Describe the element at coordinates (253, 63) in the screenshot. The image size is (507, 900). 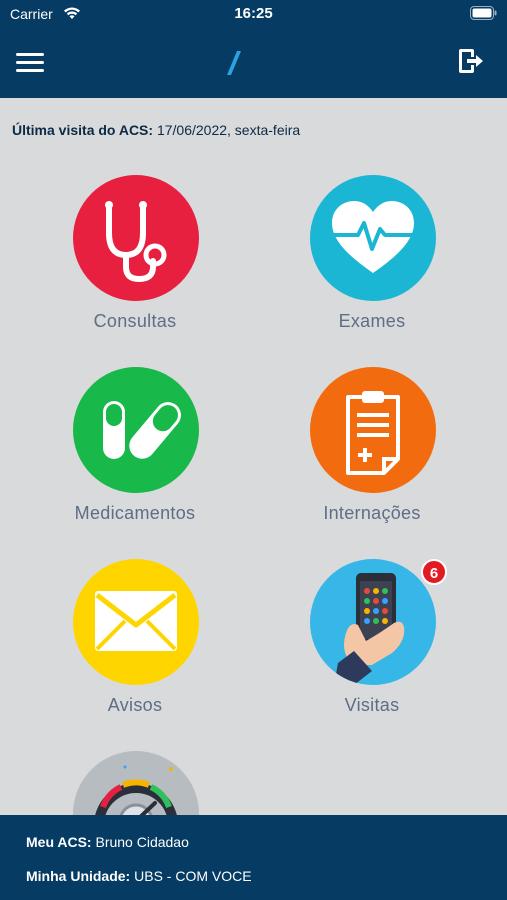
I see `top-nav-bar` at that location.